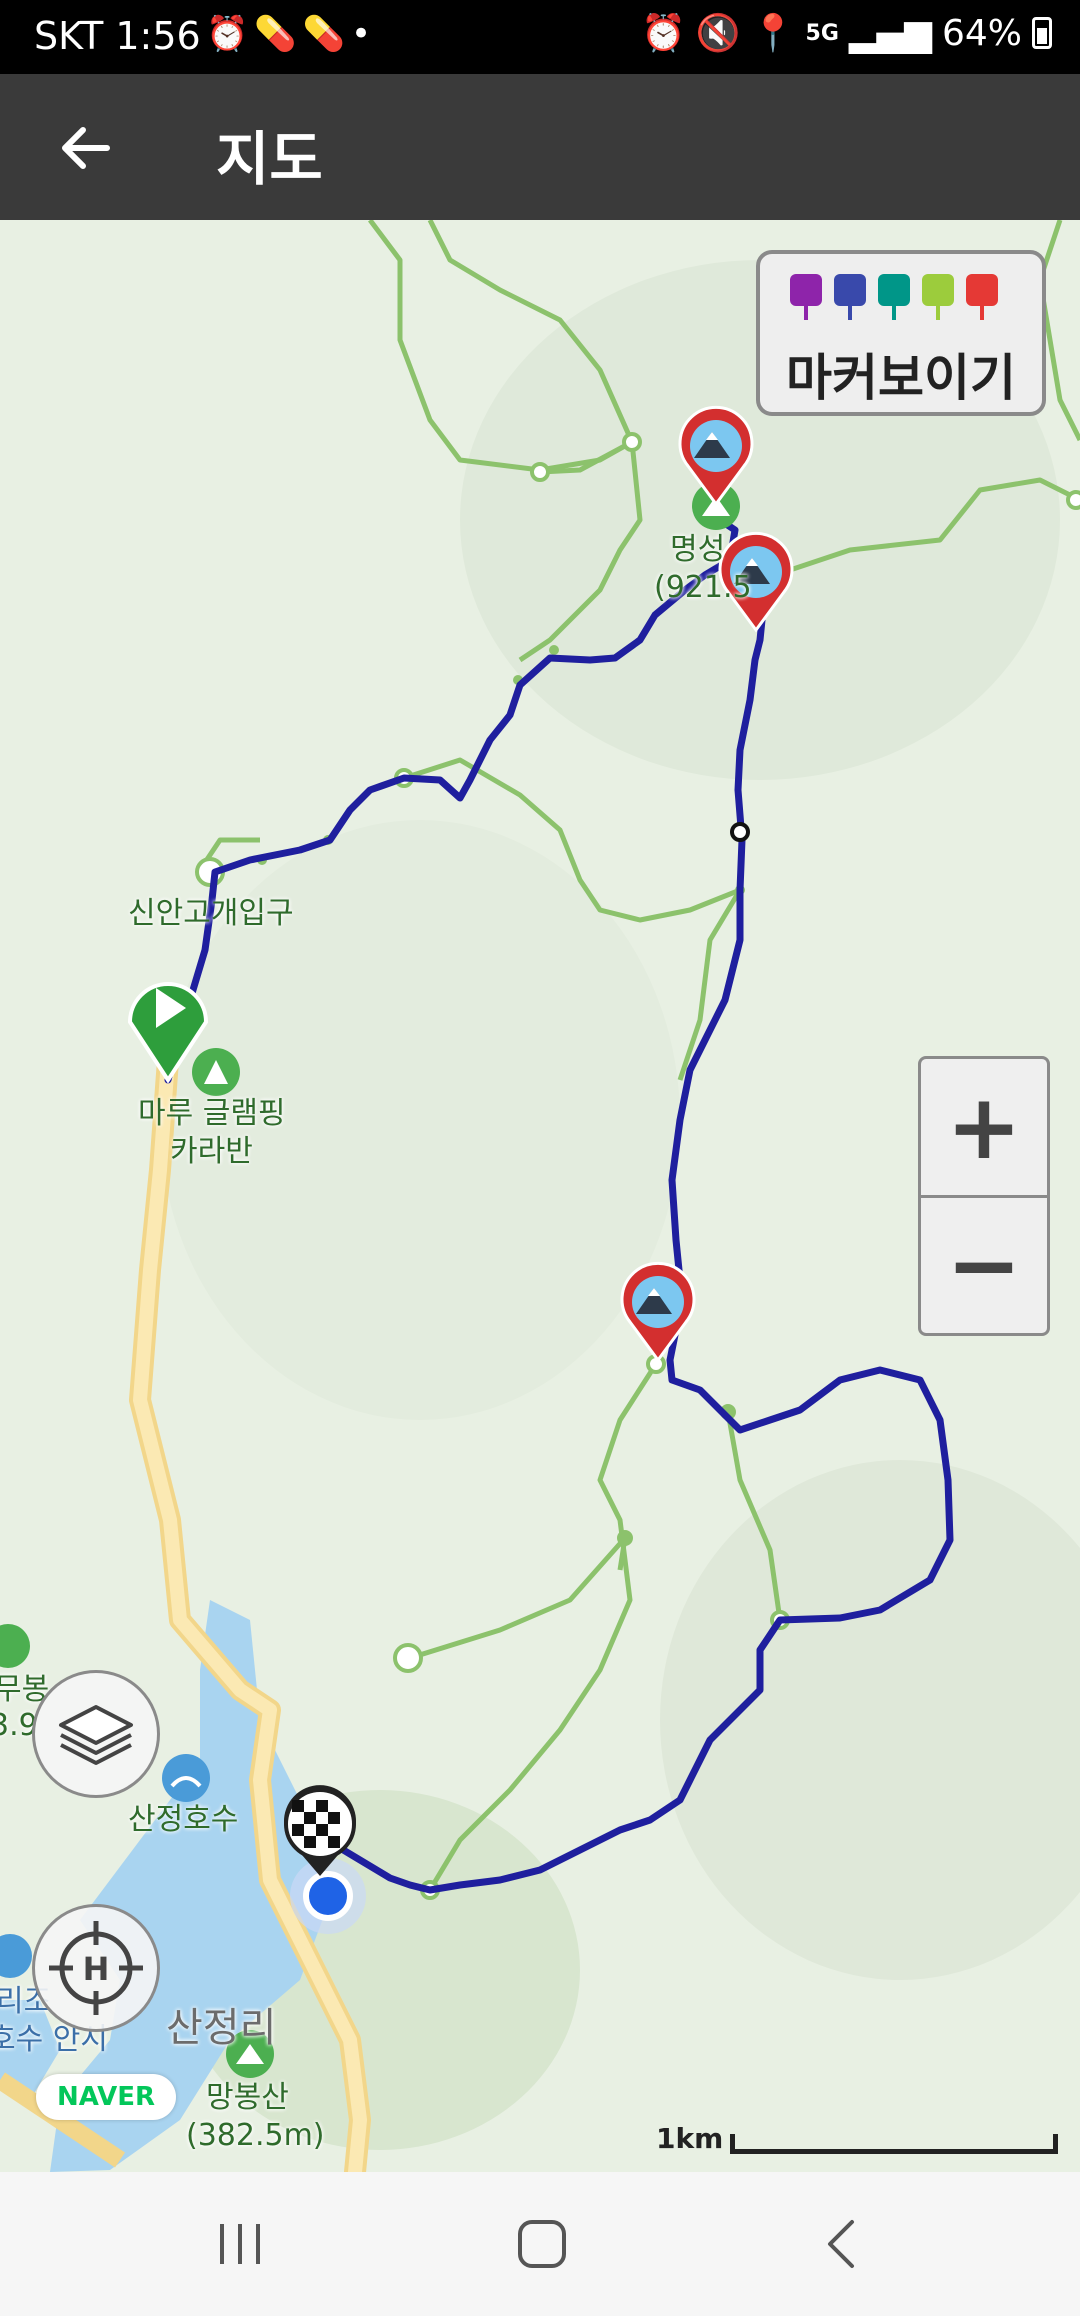  I want to click on map-label-glamping: 마루 글램핑, so click(212, 1113).